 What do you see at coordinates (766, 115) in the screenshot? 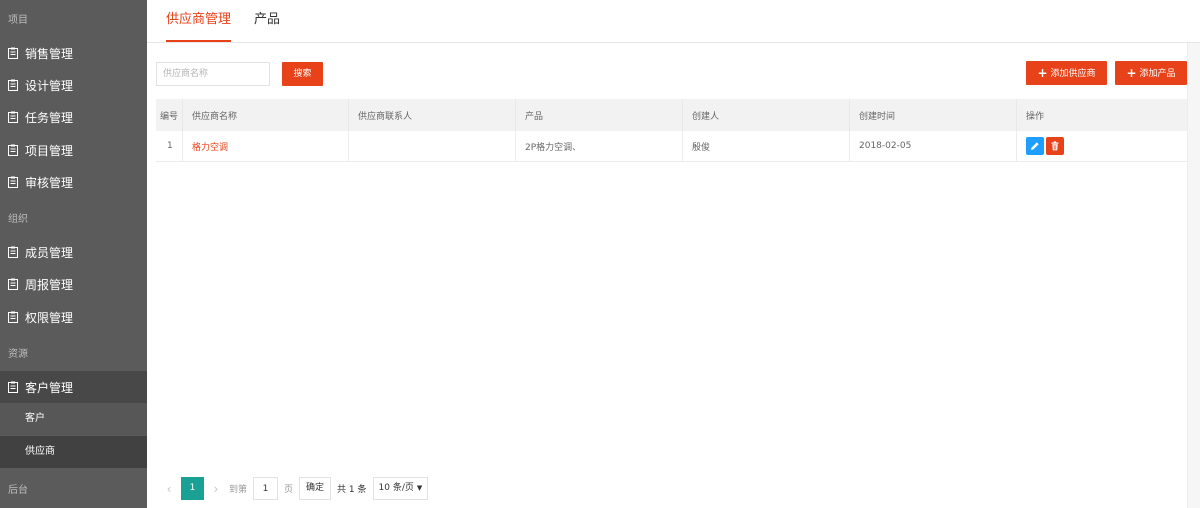
I see `column-header-creator: 创建人` at bounding box center [766, 115].